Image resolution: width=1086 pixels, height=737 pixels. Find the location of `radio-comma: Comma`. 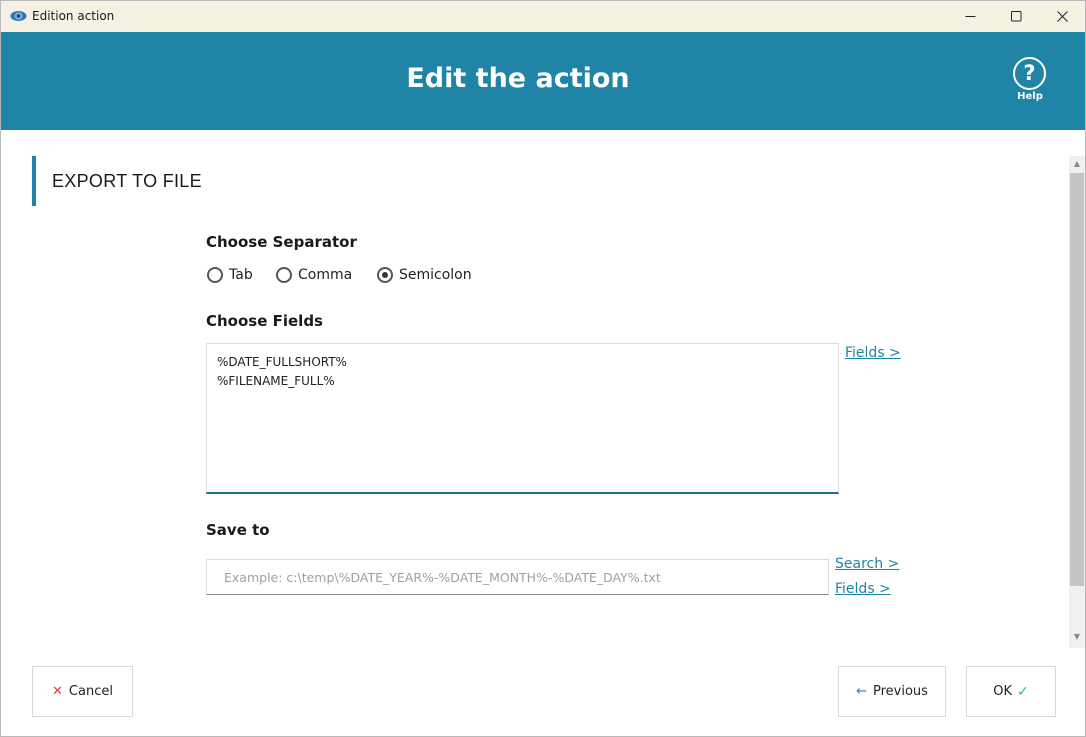

radio-comma: Comma is located at coordinates (314, 275).